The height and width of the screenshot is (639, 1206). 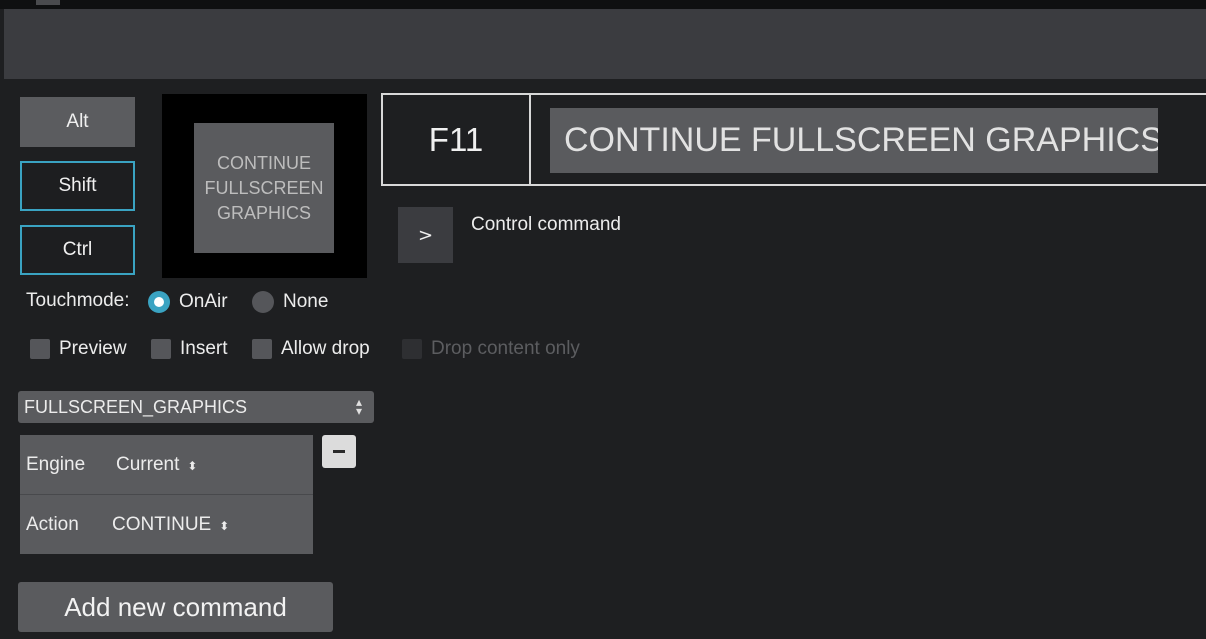 I want to click on touchmode-onair-label: OnAir, so click(x=203, y=302).